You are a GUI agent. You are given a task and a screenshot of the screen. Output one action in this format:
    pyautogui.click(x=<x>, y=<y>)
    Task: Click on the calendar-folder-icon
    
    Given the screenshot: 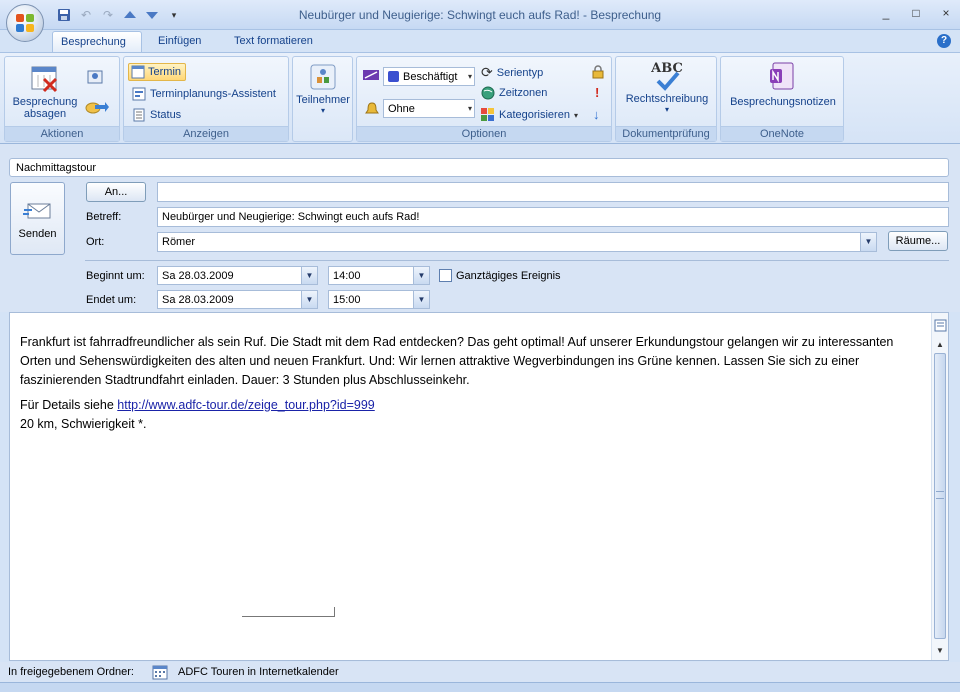 What is the action you would take?
    pyautogui.click(x=160, y=672)
    